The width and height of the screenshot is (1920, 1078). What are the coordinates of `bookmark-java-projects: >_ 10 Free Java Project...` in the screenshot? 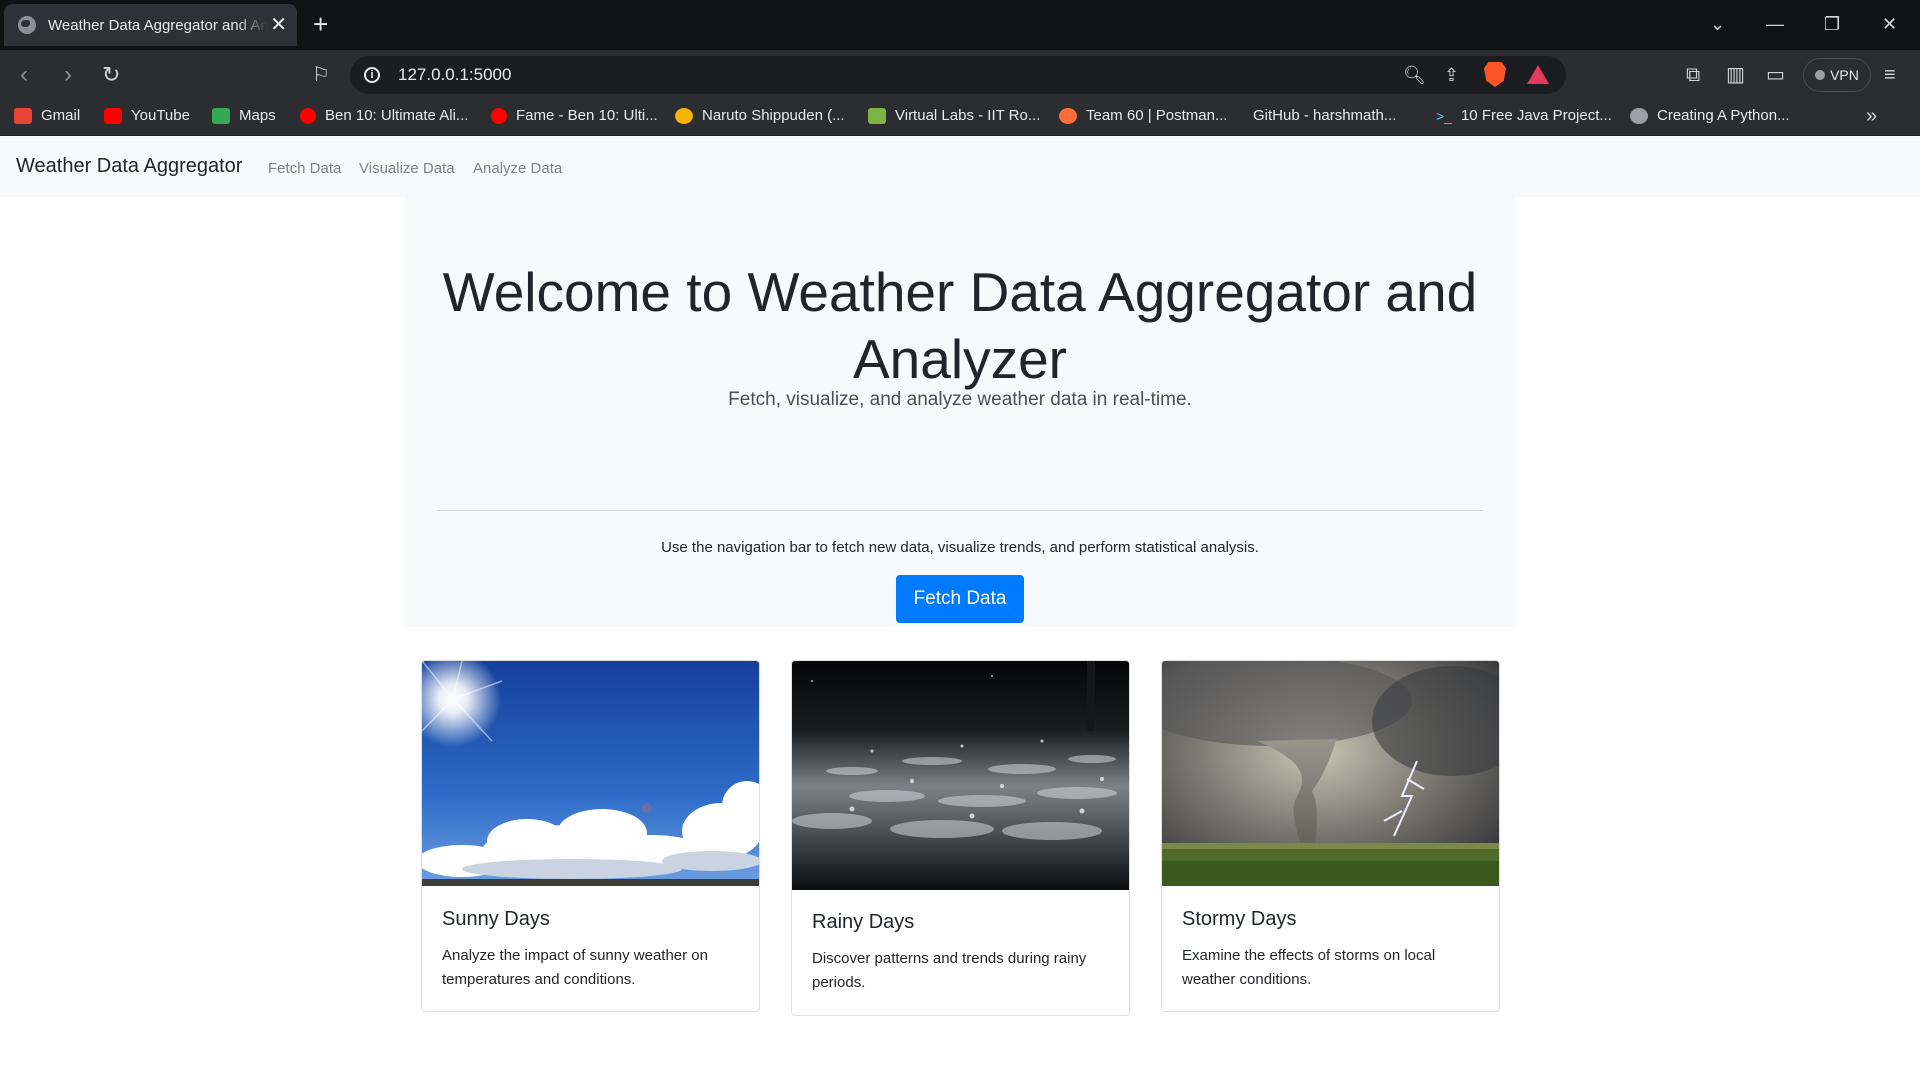 It's located at (1524, 115).